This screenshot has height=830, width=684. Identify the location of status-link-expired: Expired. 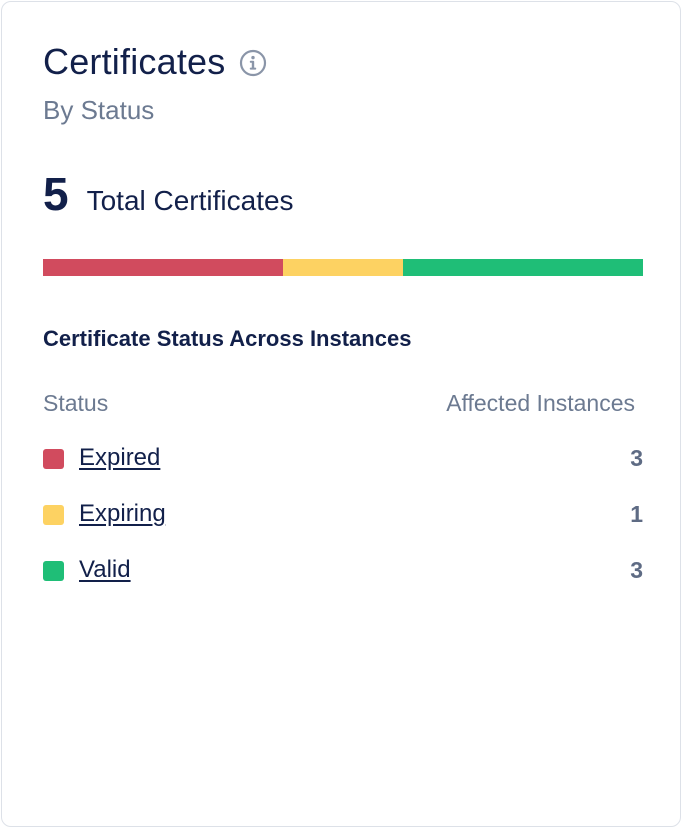
(119, 458).